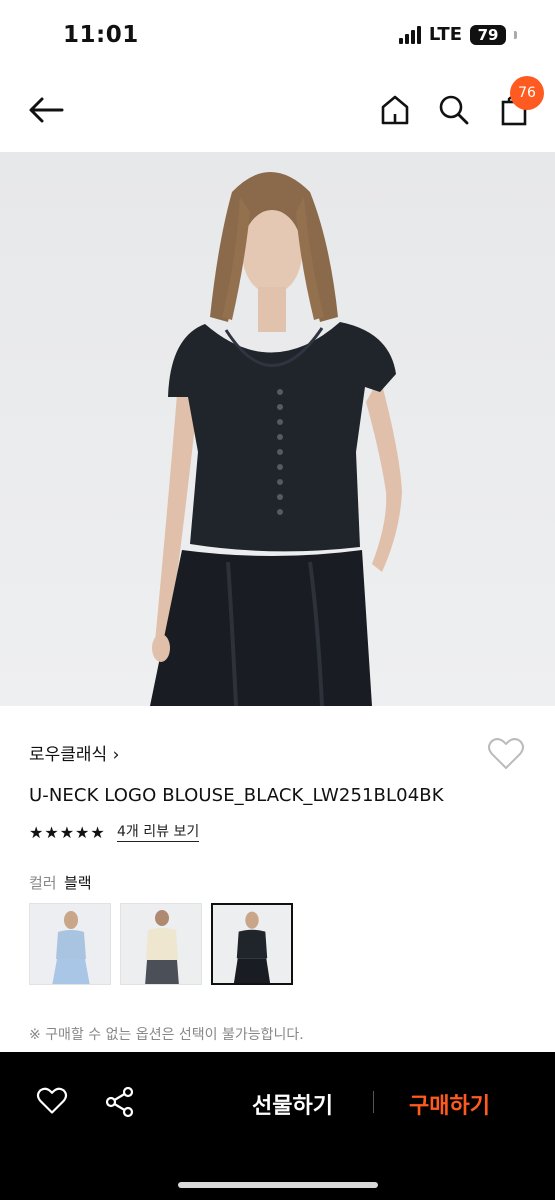 This screenshot has width=555, height=1200. What do you see at coordinates (158, 832) in the screenshot?
I see `review-link: 4개 리뷰 보기` at bounding box center [158, 832].